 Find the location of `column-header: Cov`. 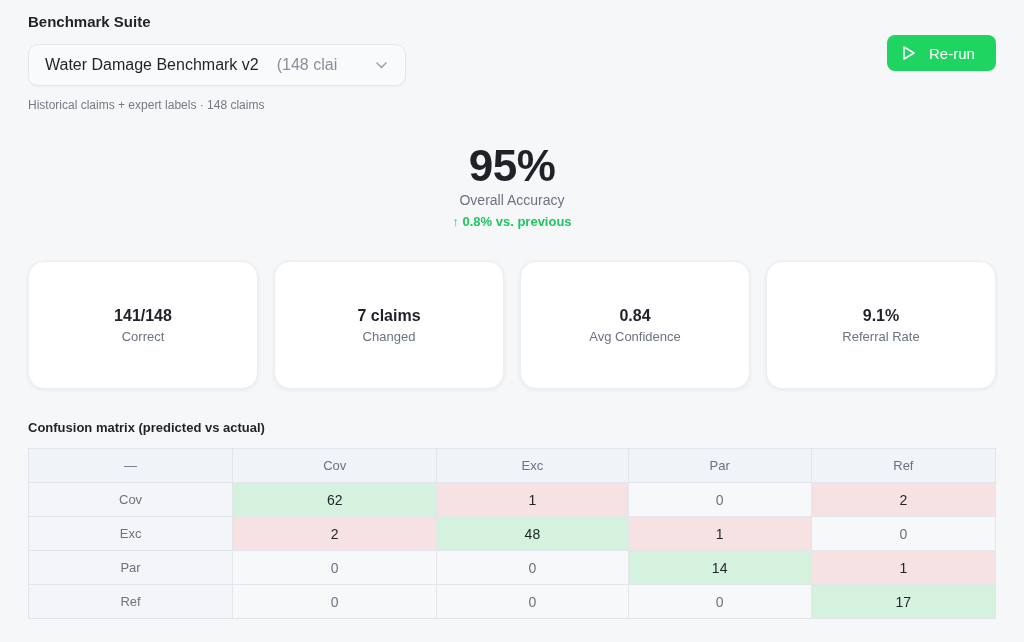

column-header: Cov is located at coordinates (335, 465).